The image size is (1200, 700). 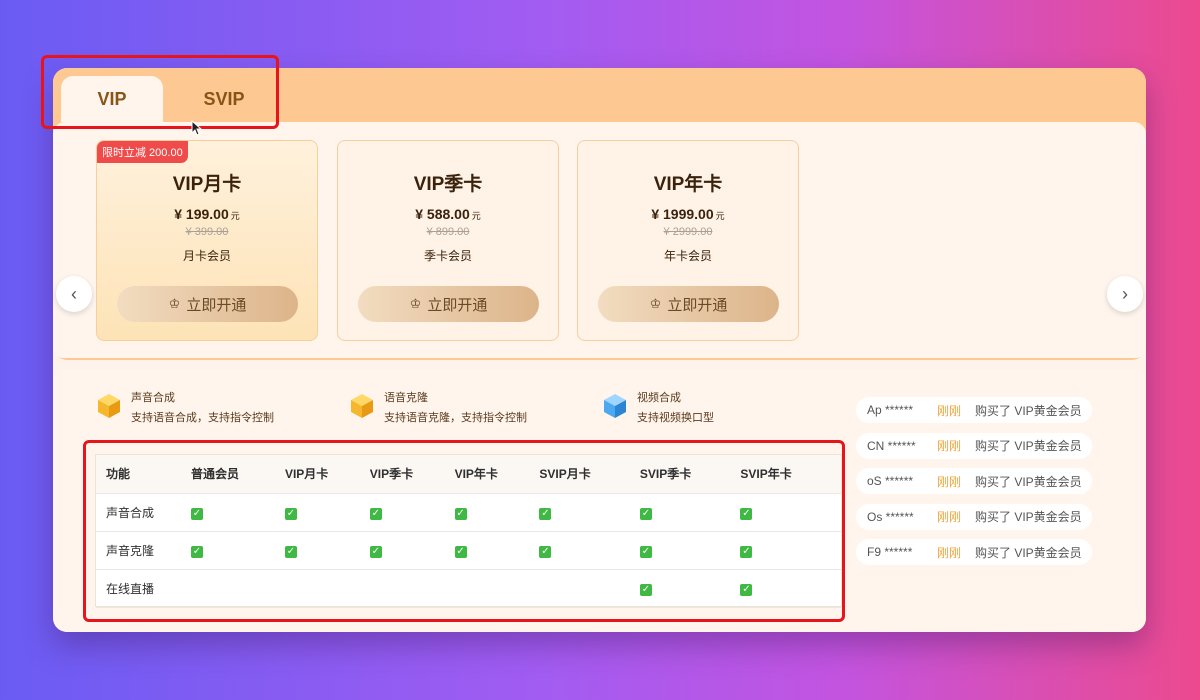 I want to click on column-header: VIP年卡, so click(x=497, y=474).